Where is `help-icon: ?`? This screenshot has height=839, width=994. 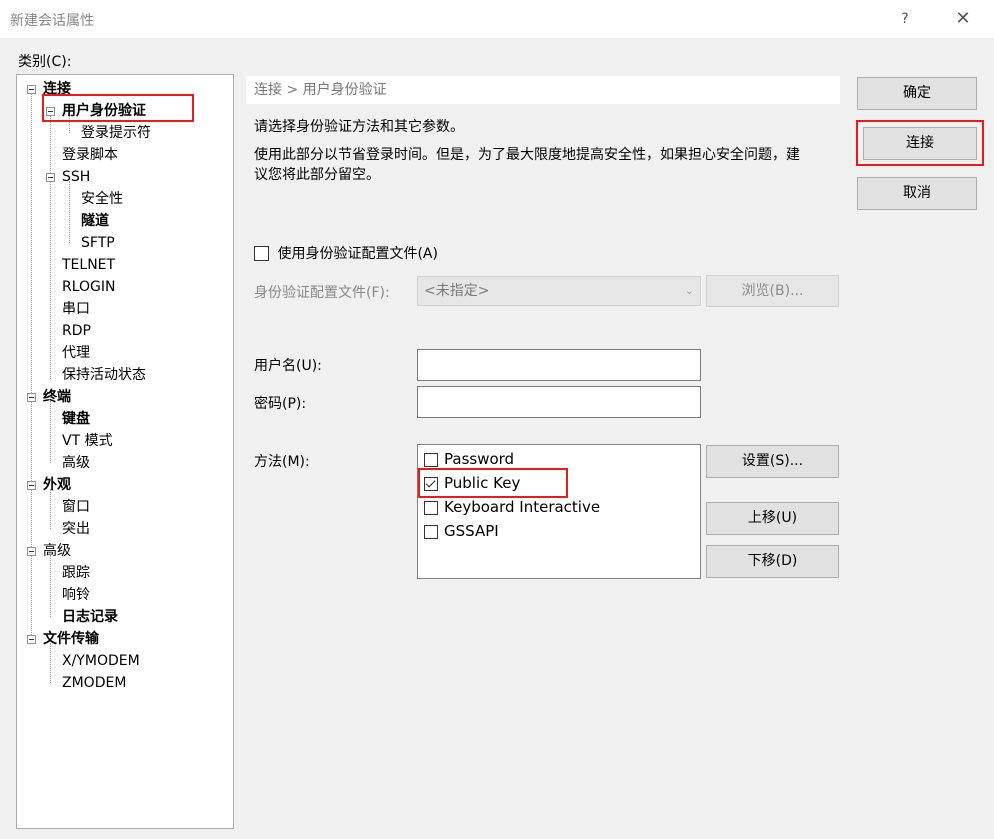
help-icon: ? is located at coordinates (905, 19).